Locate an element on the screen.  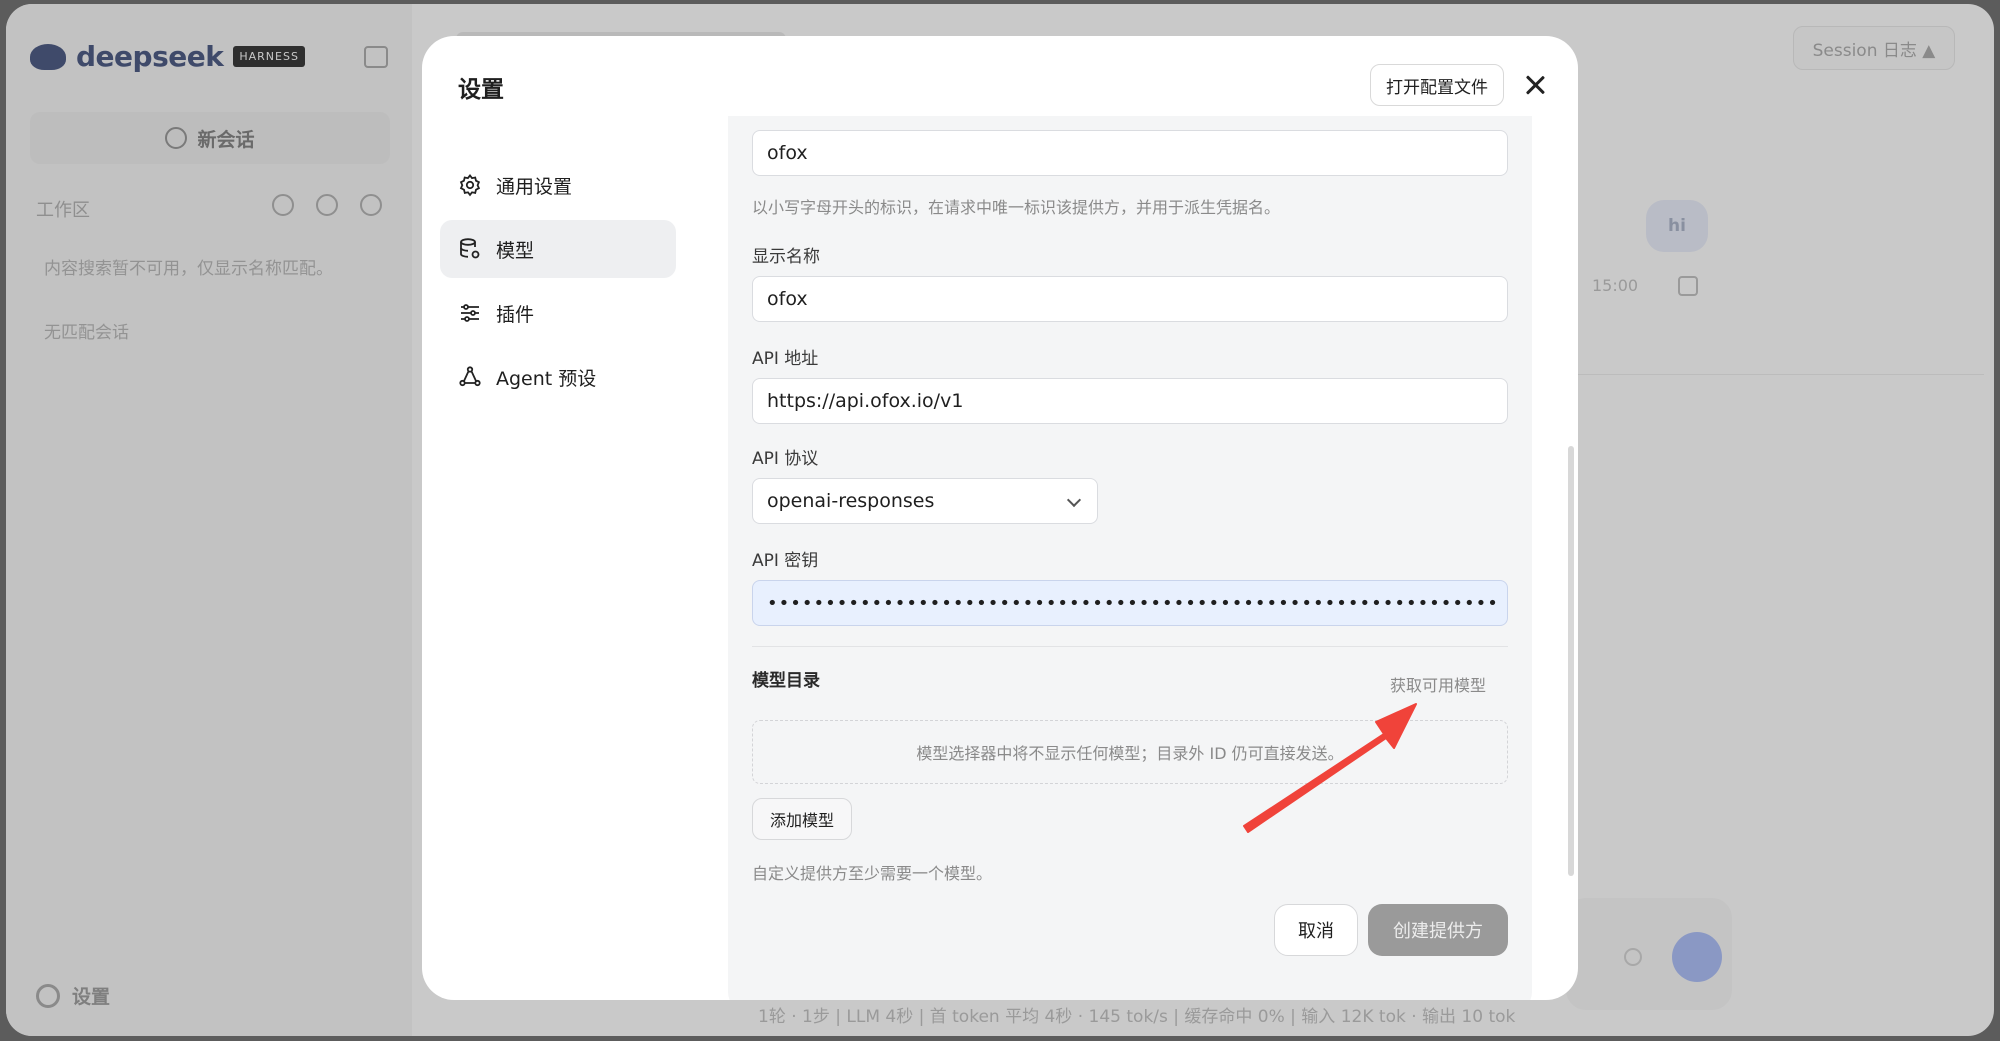
nav-label: 通用设置 is located at coordinates (534, 186).